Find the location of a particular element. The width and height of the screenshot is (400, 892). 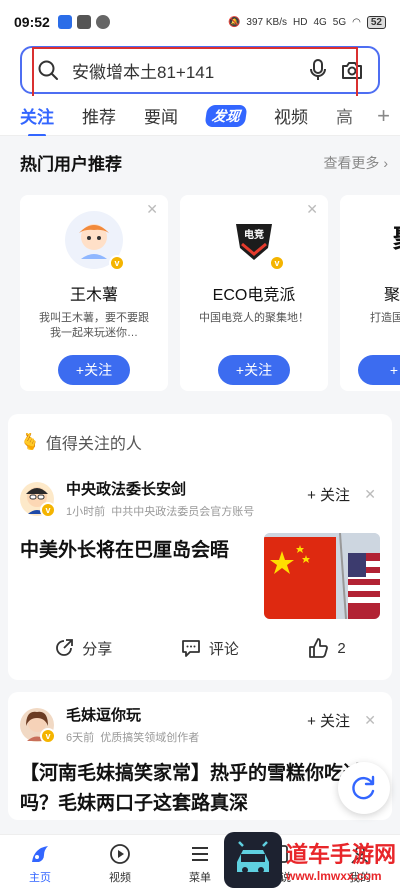

net-speed: 397 KB/s is located at coordinates (266, 22).